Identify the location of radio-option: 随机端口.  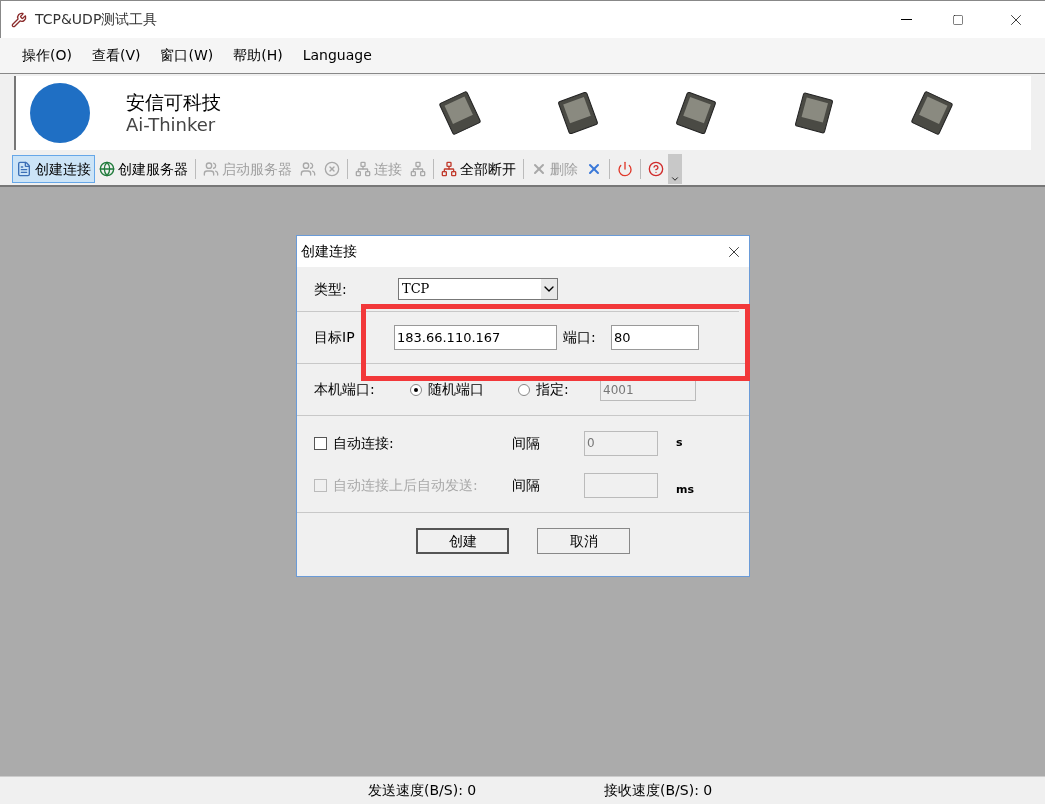
(464, 389).